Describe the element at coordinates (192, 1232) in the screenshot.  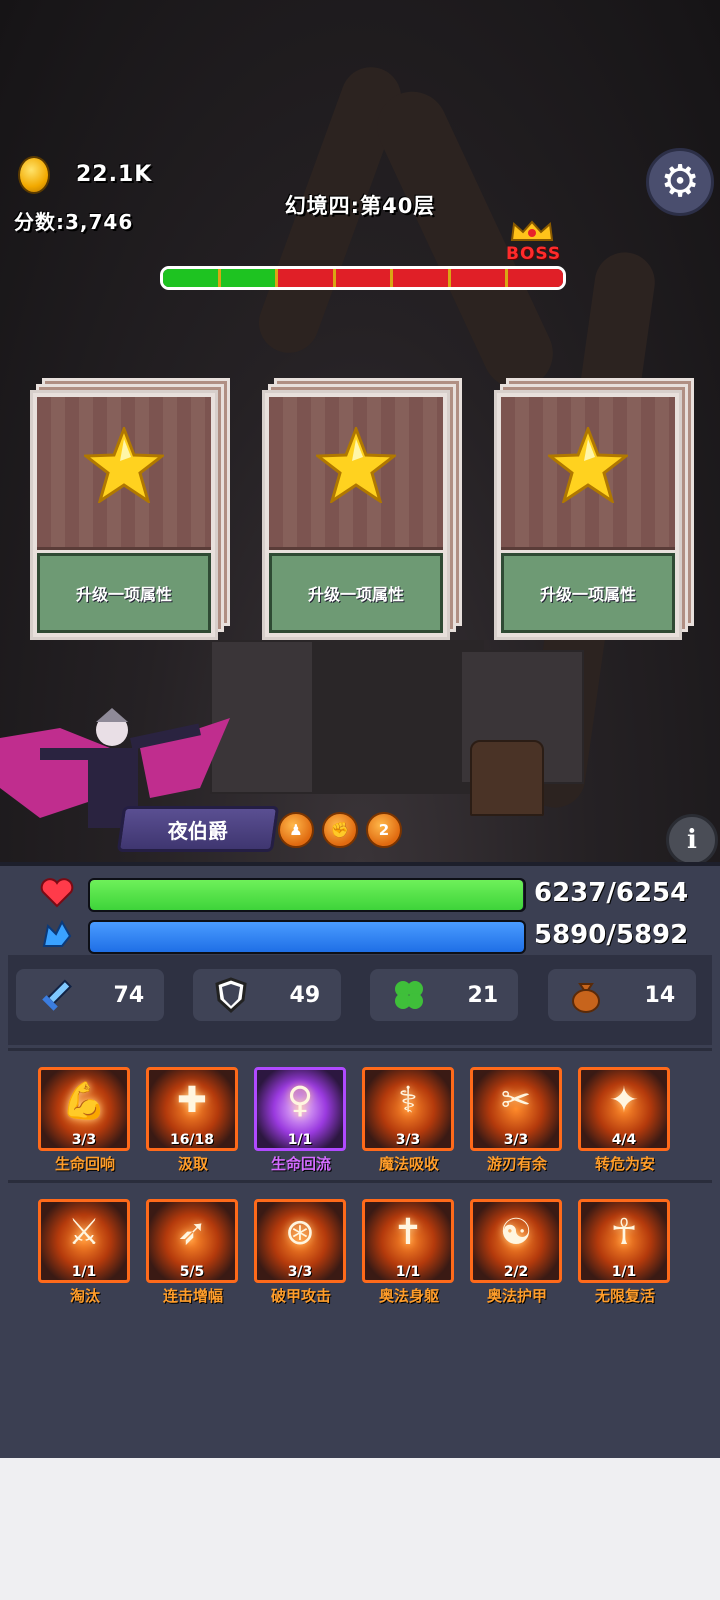
I see `runner-icon: ➶` at that location.